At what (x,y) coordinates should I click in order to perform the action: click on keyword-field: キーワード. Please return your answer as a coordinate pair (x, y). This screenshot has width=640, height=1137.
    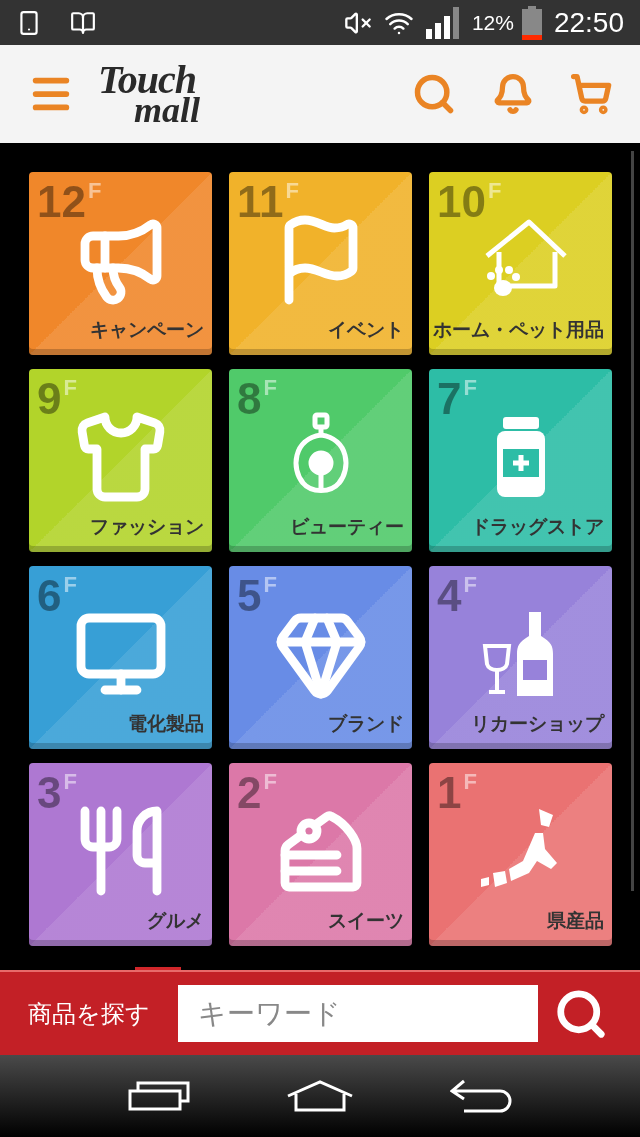
    Looking at the image, I should click on (358, 1013).